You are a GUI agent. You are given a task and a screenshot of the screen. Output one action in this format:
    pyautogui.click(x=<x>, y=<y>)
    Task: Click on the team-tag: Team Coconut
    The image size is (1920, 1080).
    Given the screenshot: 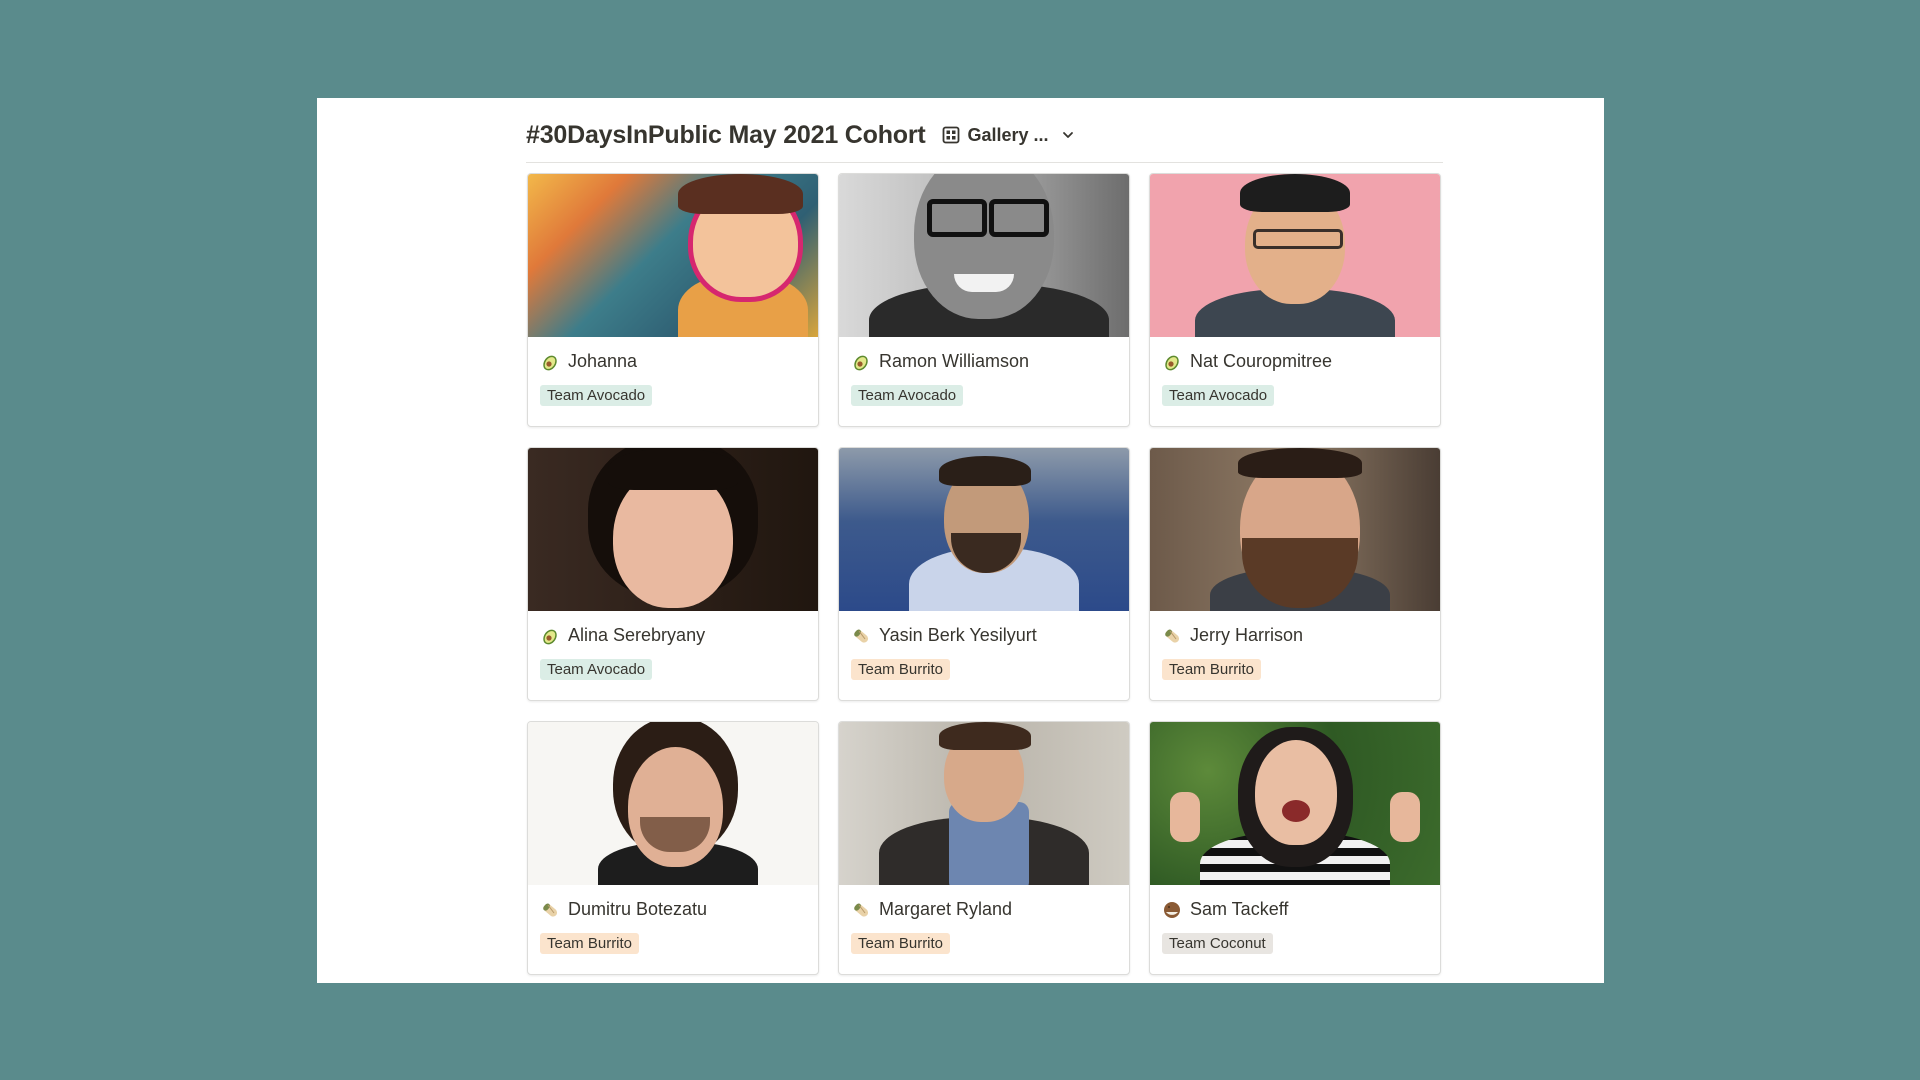 What is the action you would take?
    pyautogui.click(x=1217, y=943)
    